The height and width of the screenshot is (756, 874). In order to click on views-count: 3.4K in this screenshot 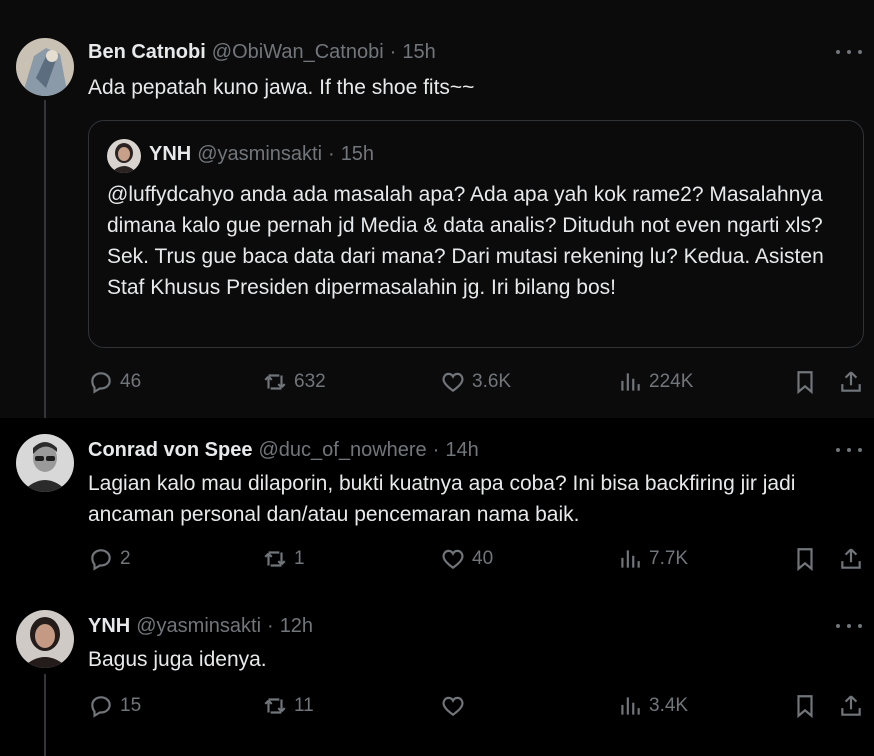, I will do `click(669, 705)`.